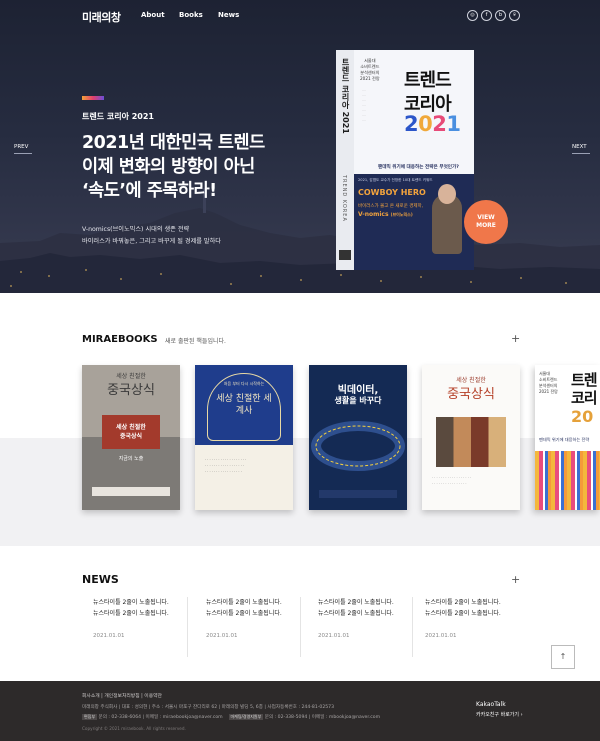 This screenshot has height=741, width=600. What do you see at coordinates (499, 714) in the screenshot?
I see `kakaotalk-link: 카카오친구 바로가기 ›` at bounding box center [499, 714].